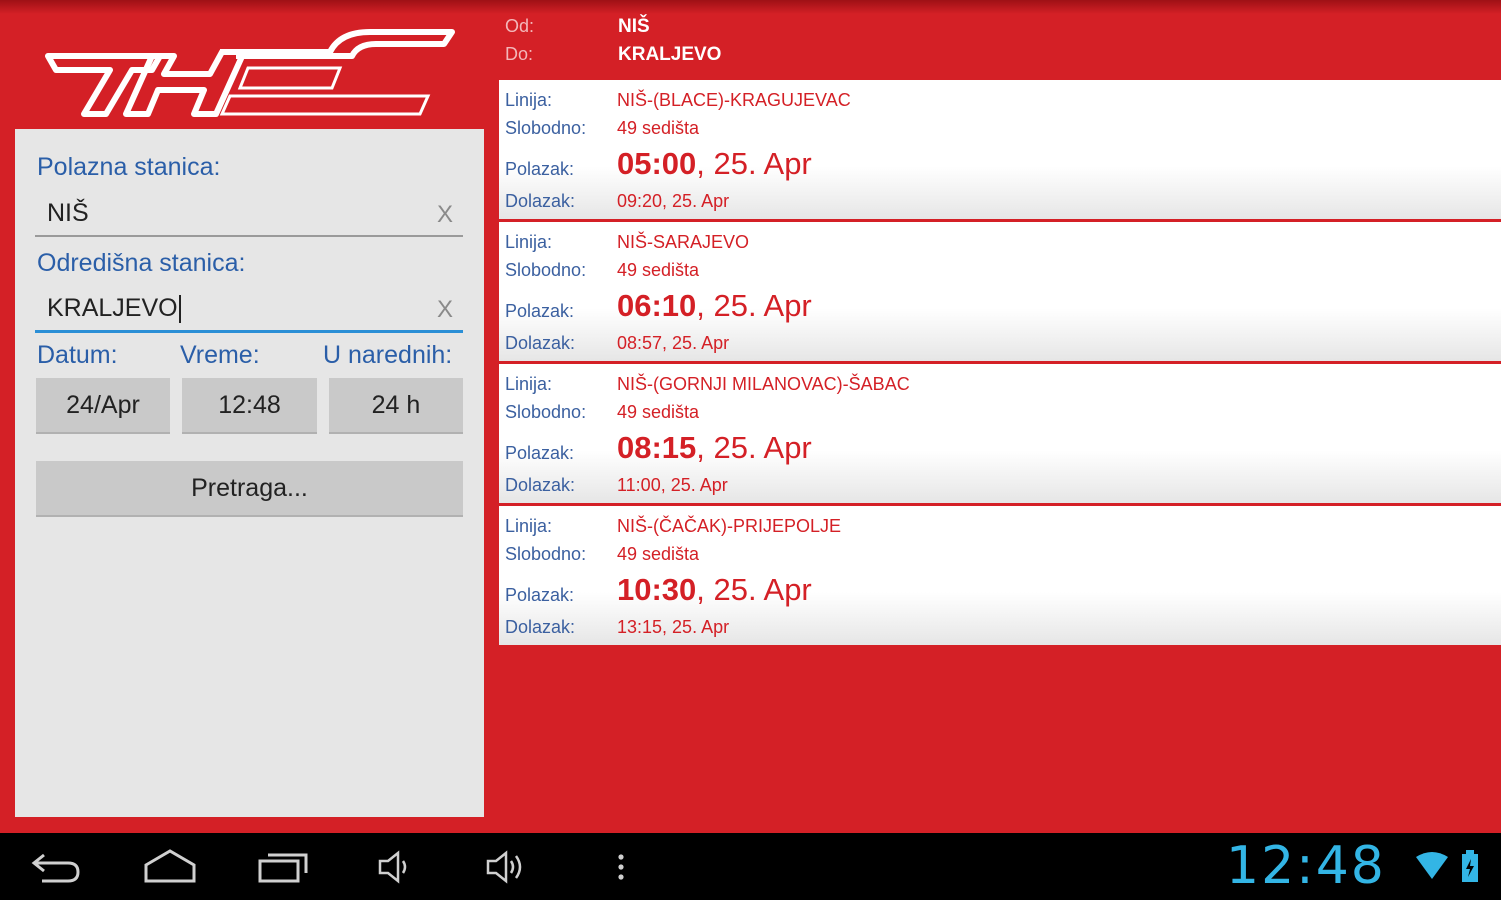  I want to click on arrival-value: 13:15, 25. Apr, so click(673, 627).